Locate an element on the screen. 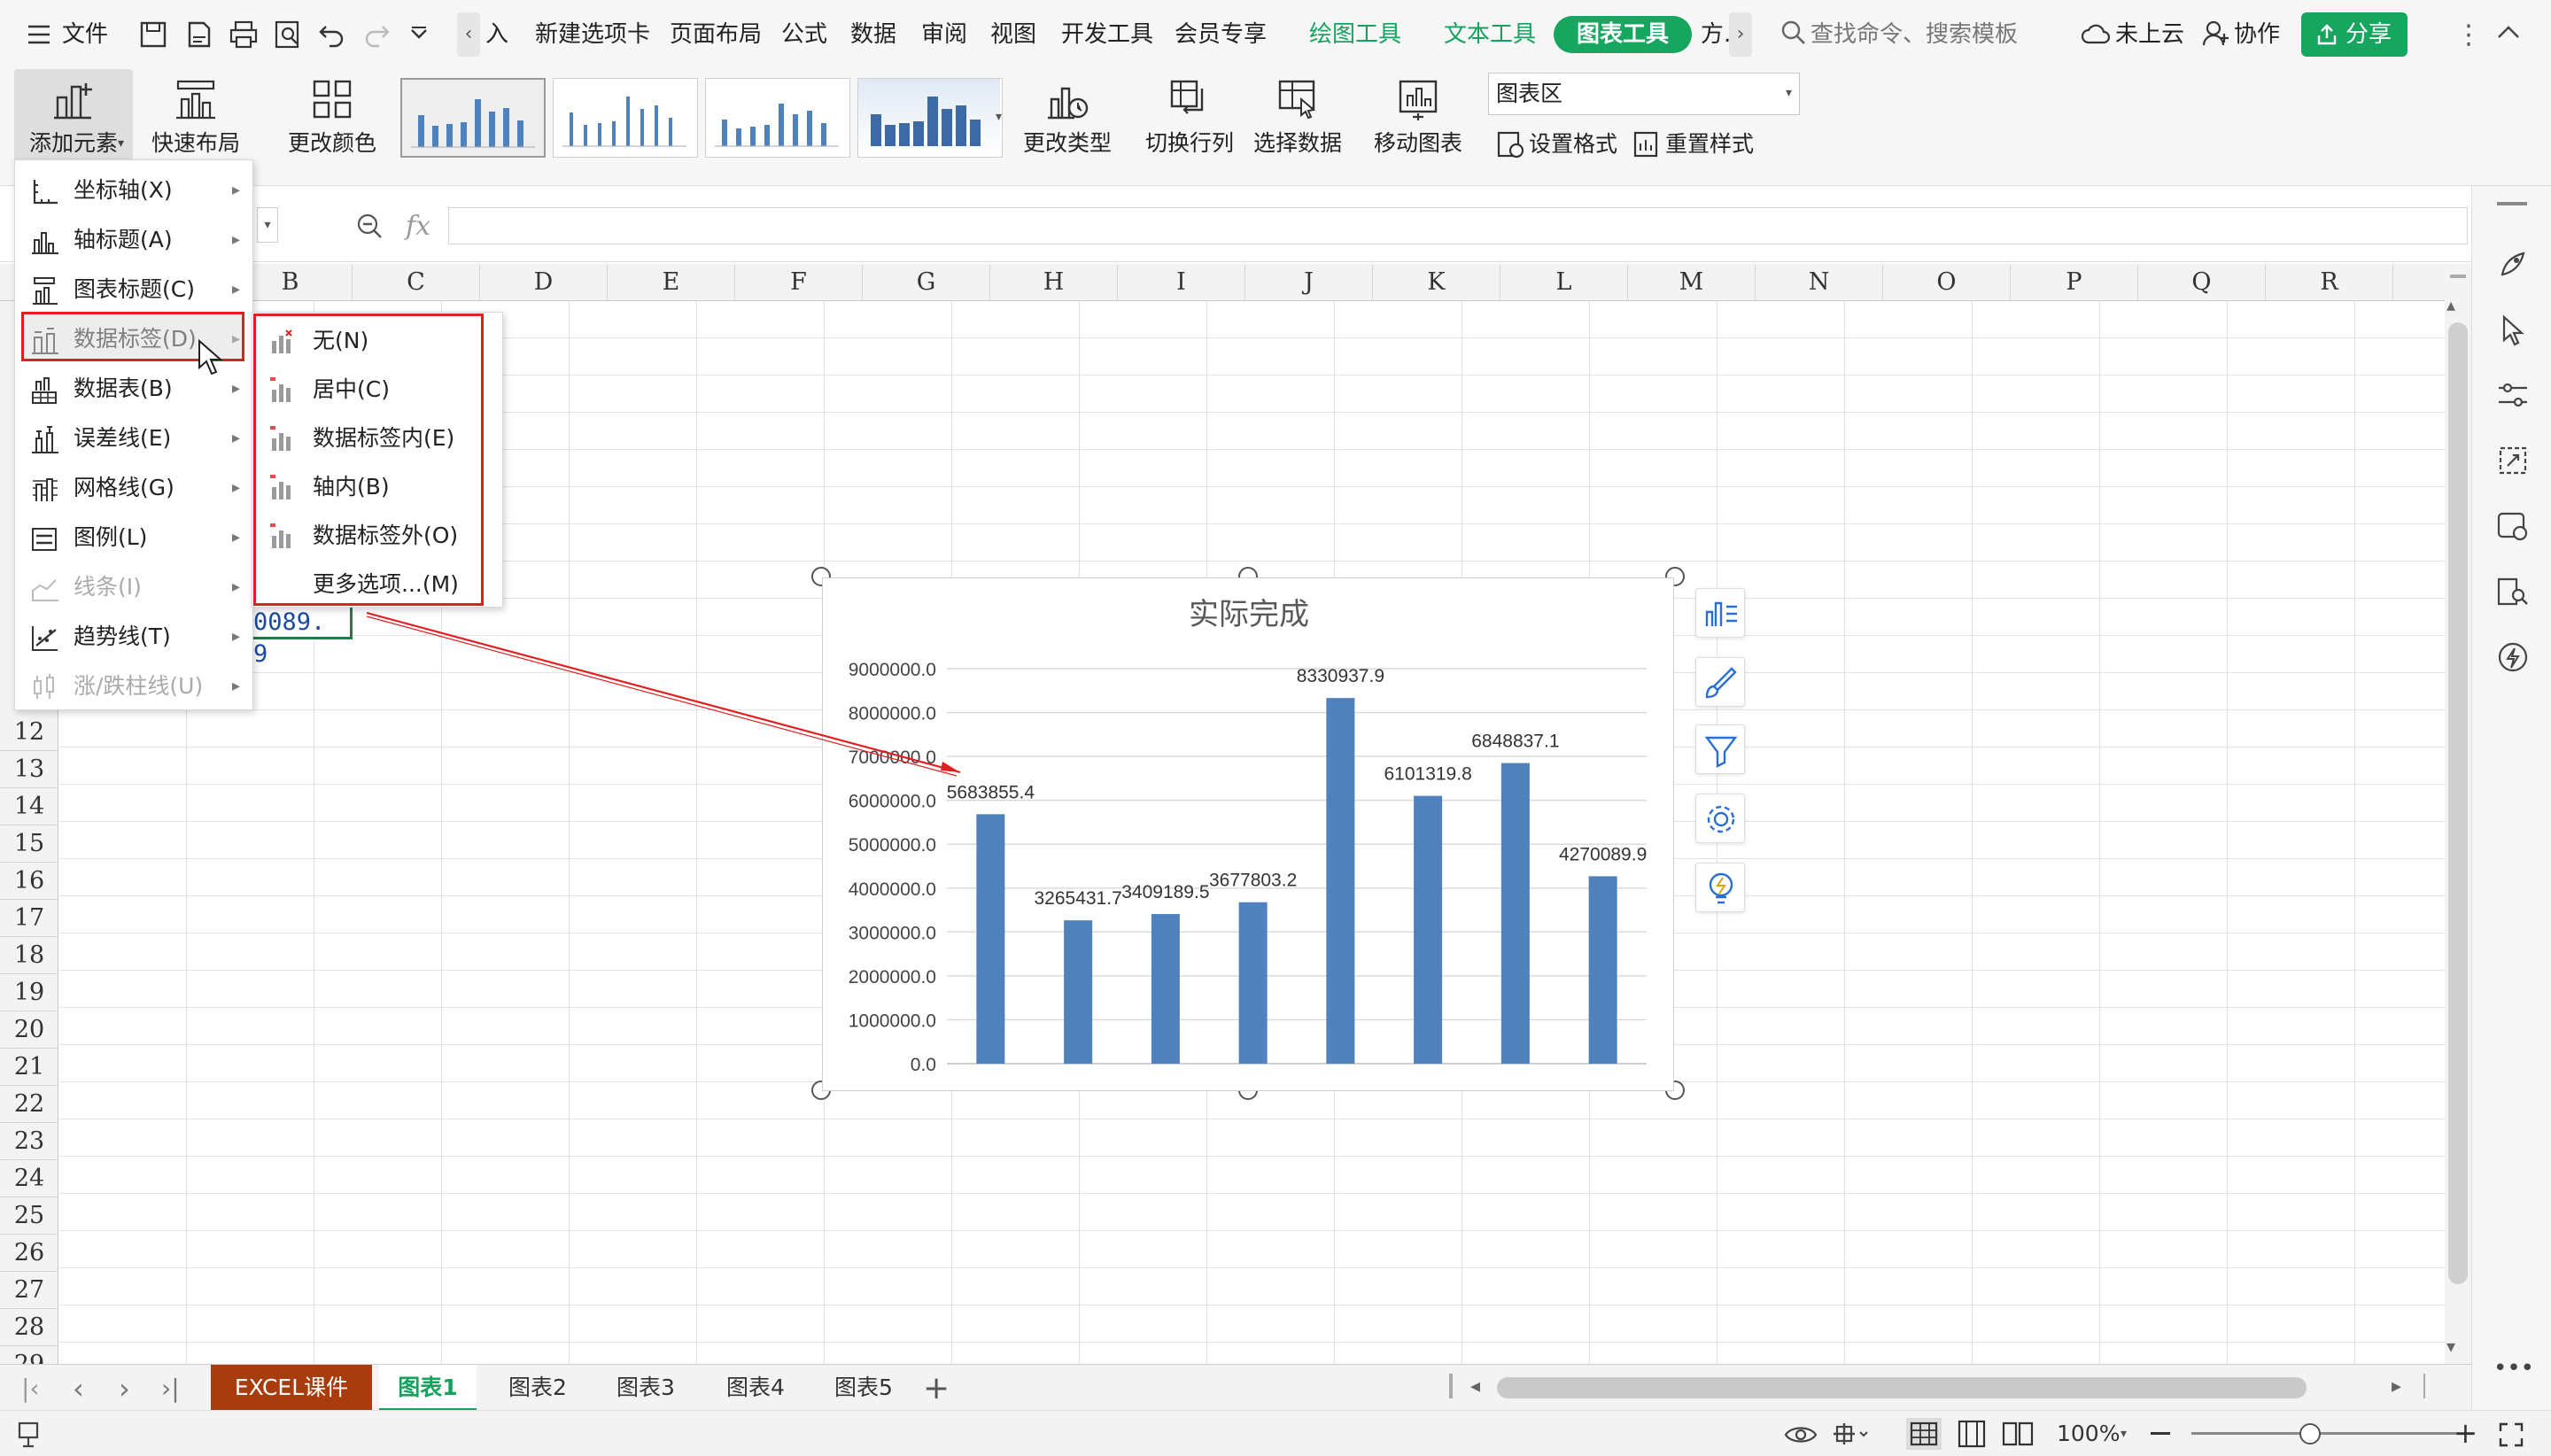 The width and height of the screenshot is (2551, 1456). menu-item-error-bar: 误差线(E) ▸ is located at coordinates (133, 438).